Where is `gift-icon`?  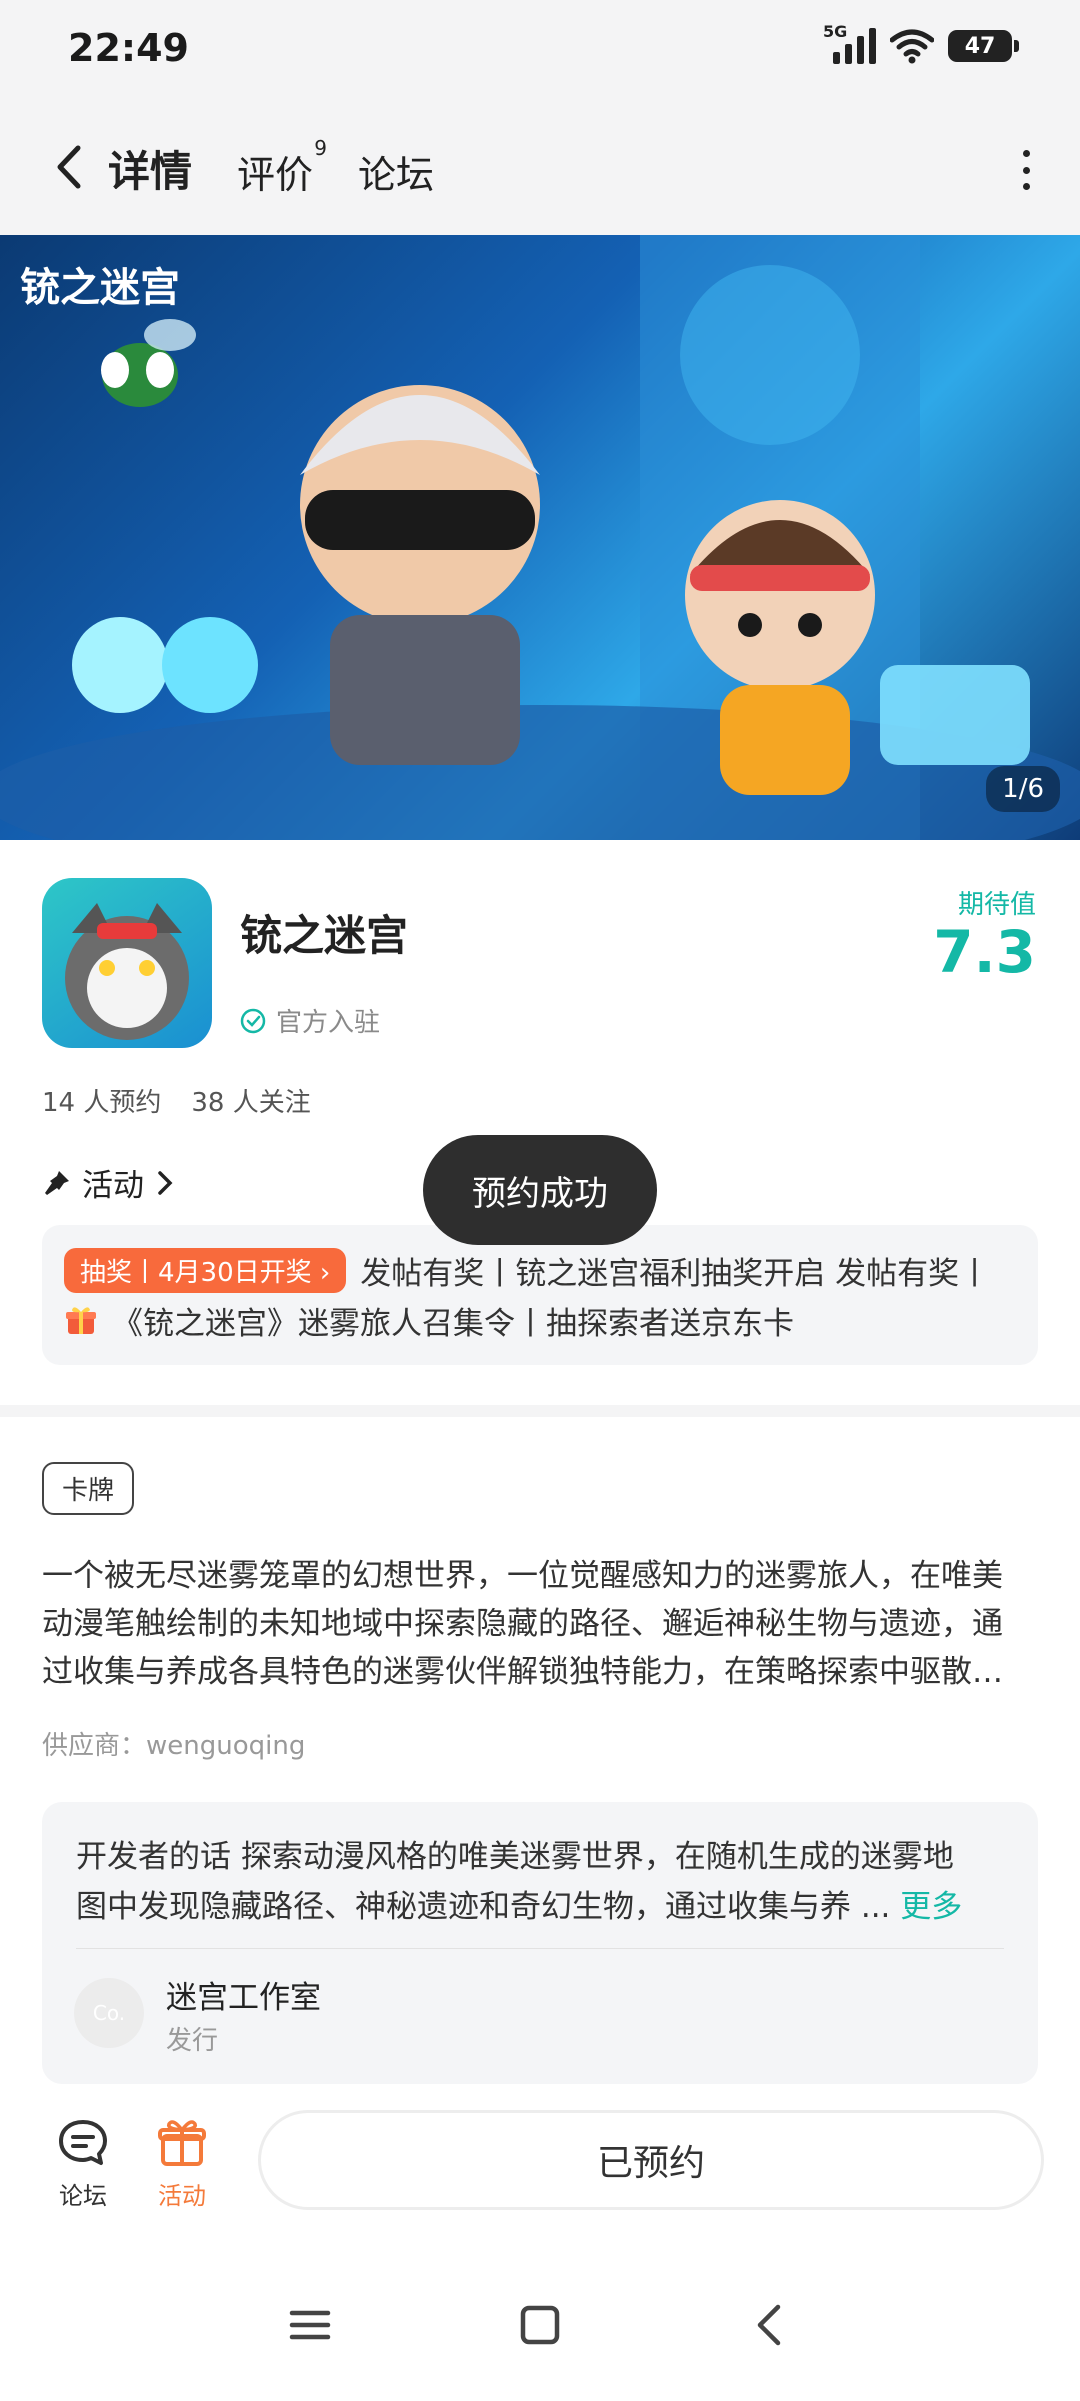 gift-icon is located at coordinates (81, 1320).